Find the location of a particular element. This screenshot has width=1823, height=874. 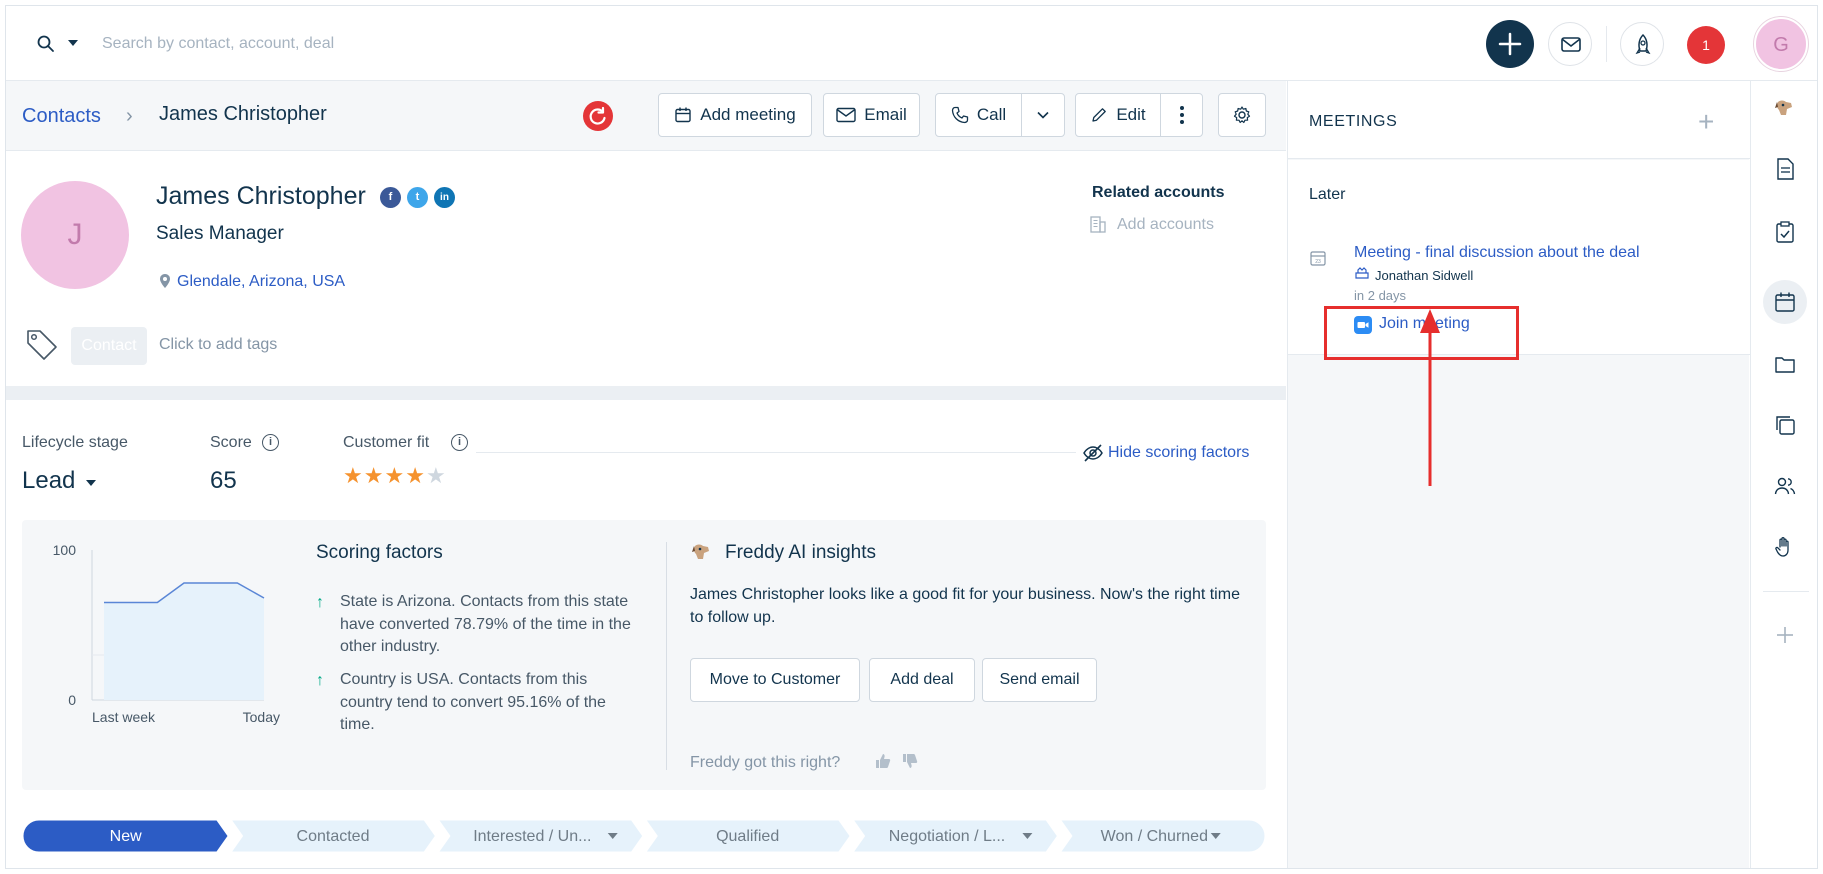

search-input is located at coordinates (402, 44).